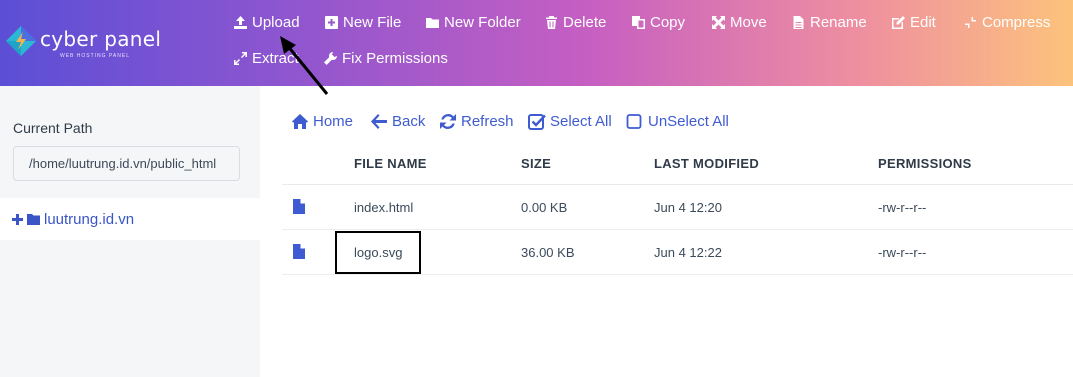 This screenshot has width=1073, height=377. Describe the element at coordinates (482, 22) in the screenshot. I see `new-folder-label: New Folder` at that location.